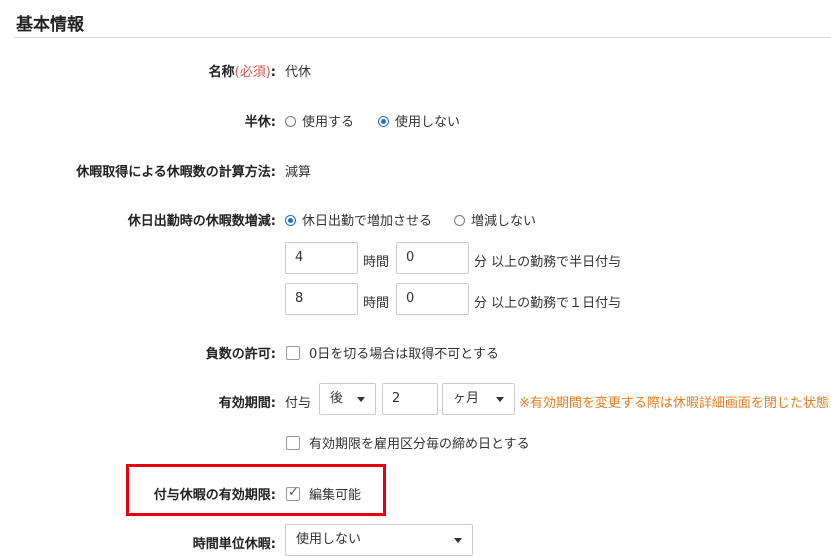 Image resolution: width=831 pixels, height=556 pixels. What do you see at coordinates (328, 122) in the screenshot?
I see `half-day-option-use-label: 使用する` at bounding box center [328, 122].